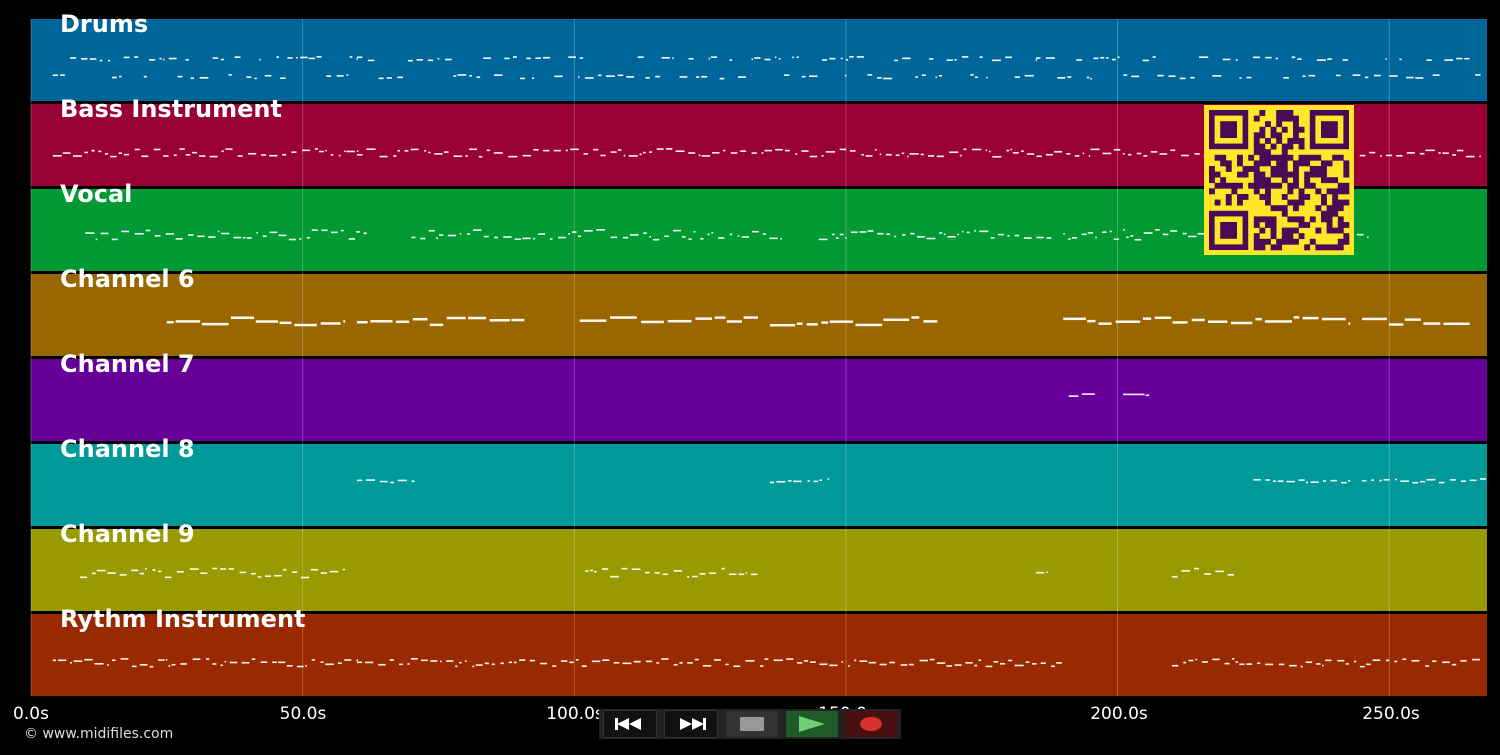 This screenshot has width=1500, height=755. What do you see at coordinates (96, 194) in the screenshot?
I see `track-label-2: Vocal` at bounding box center [96, 194].